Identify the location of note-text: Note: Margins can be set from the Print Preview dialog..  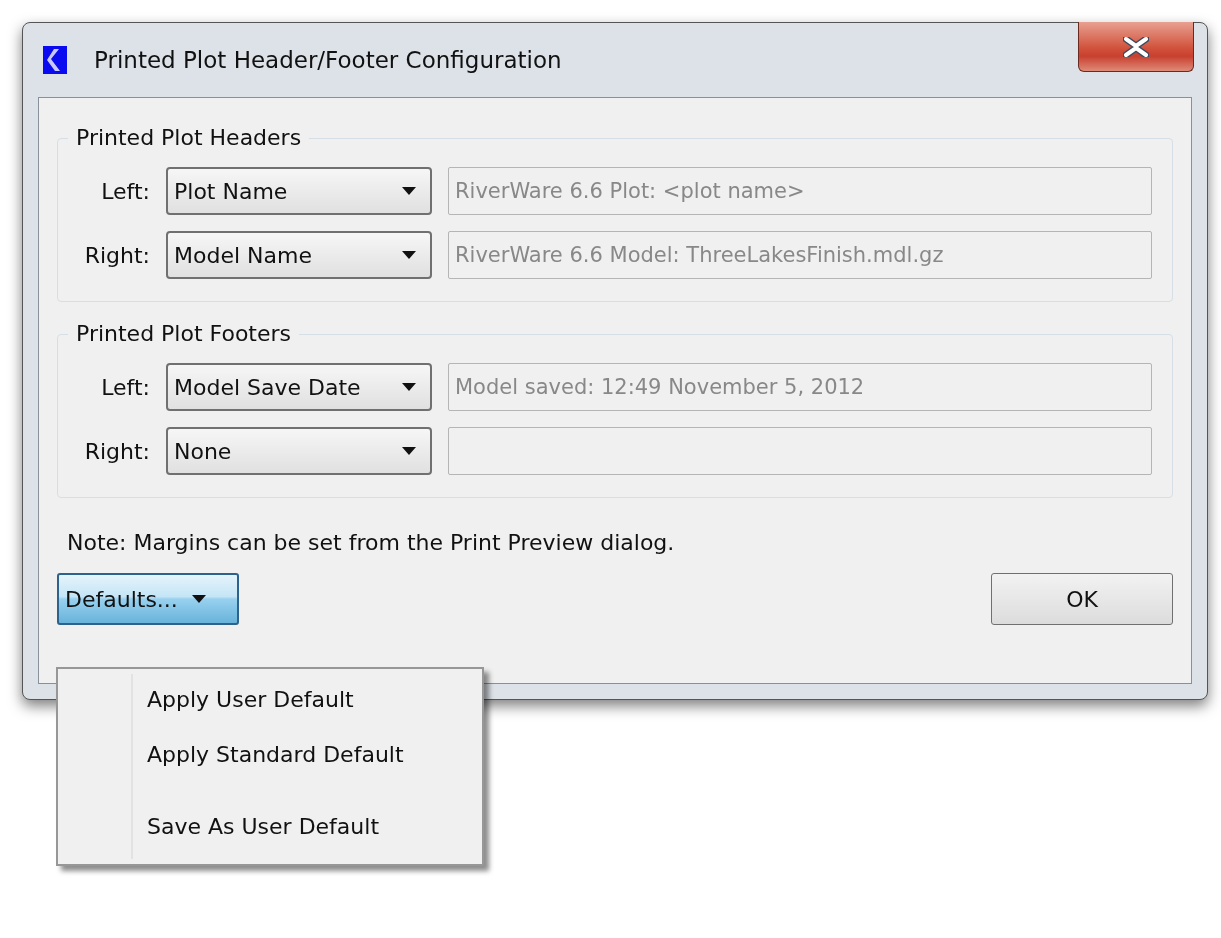
(371, 542).